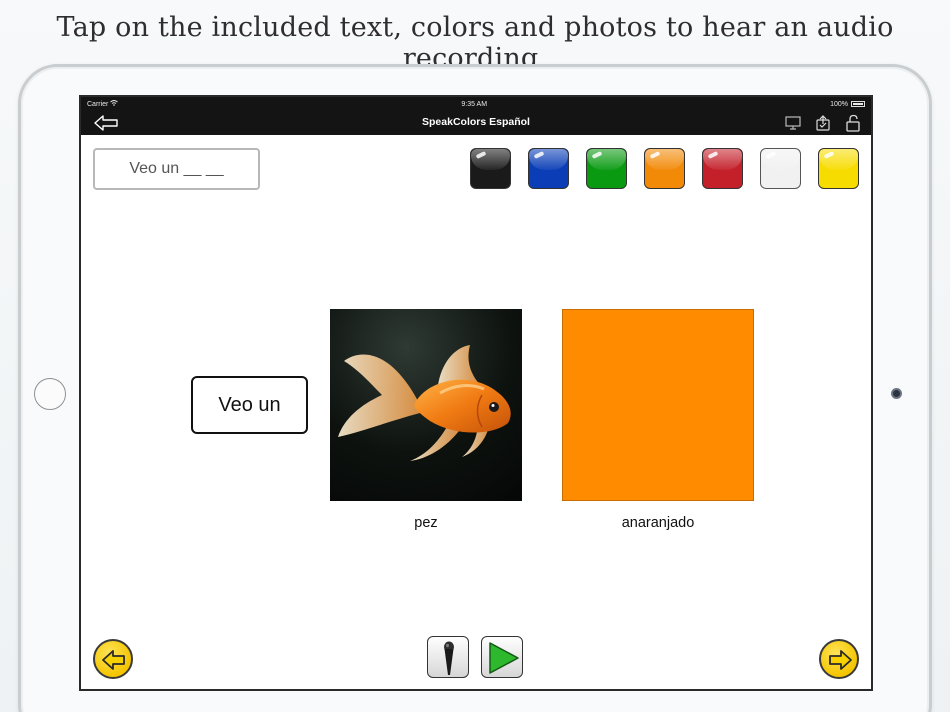  What do you see at coordinates (722, 168) in the screenshot?
I see `swatch-red` at bounding box center [722, 168].